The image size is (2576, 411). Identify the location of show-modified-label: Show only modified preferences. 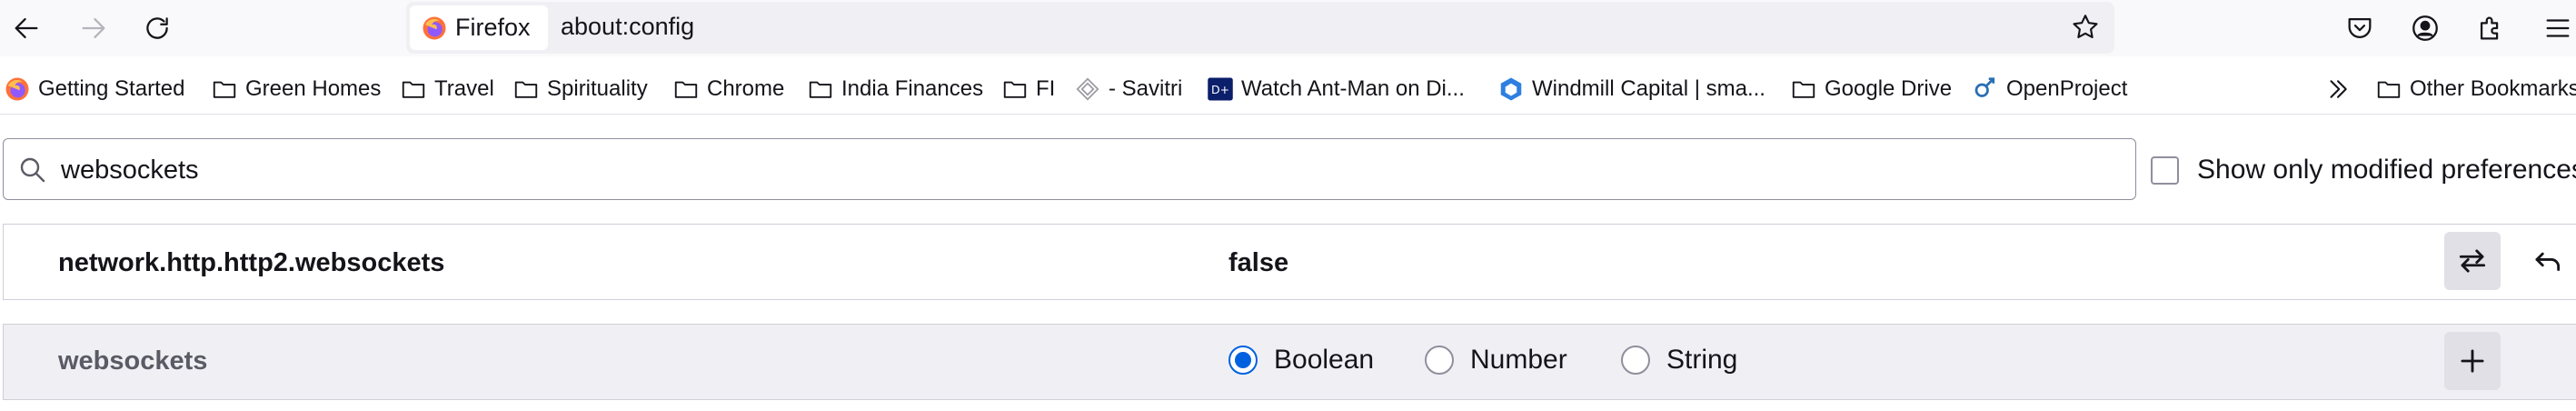
(2387, 170).